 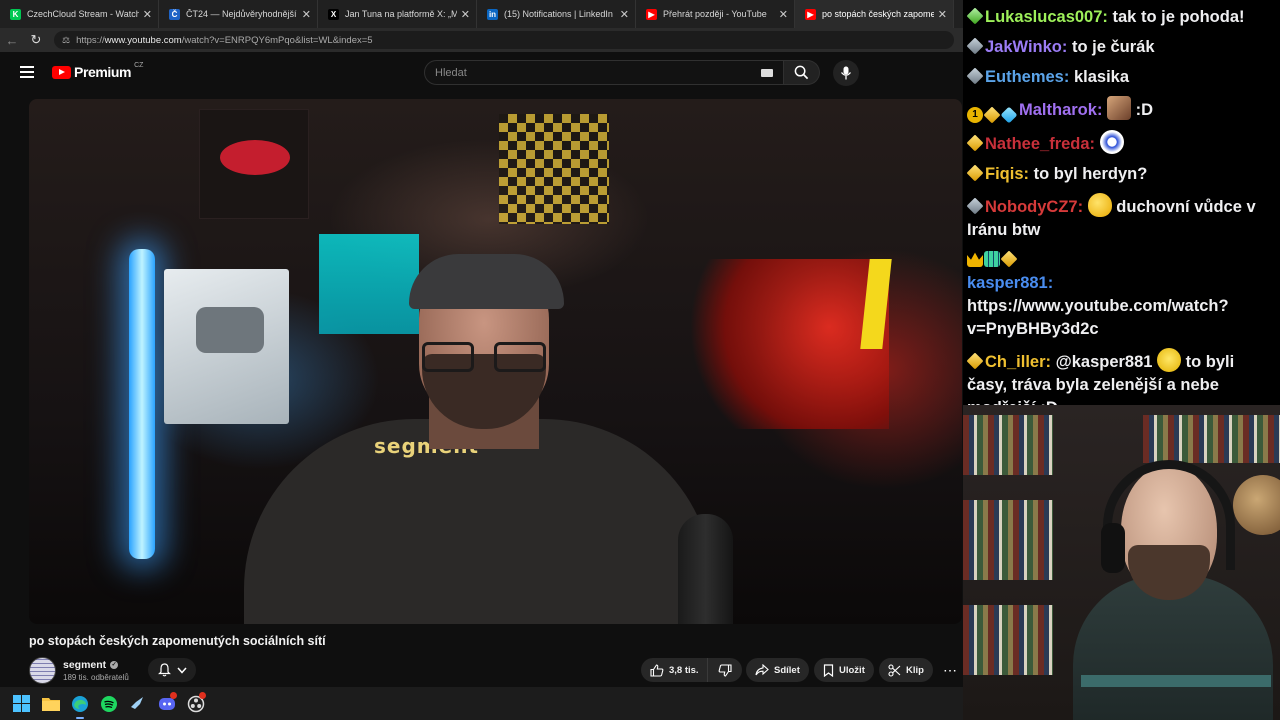 I want to click on like-button: 3,8 tis., so click(x=674, y=670).